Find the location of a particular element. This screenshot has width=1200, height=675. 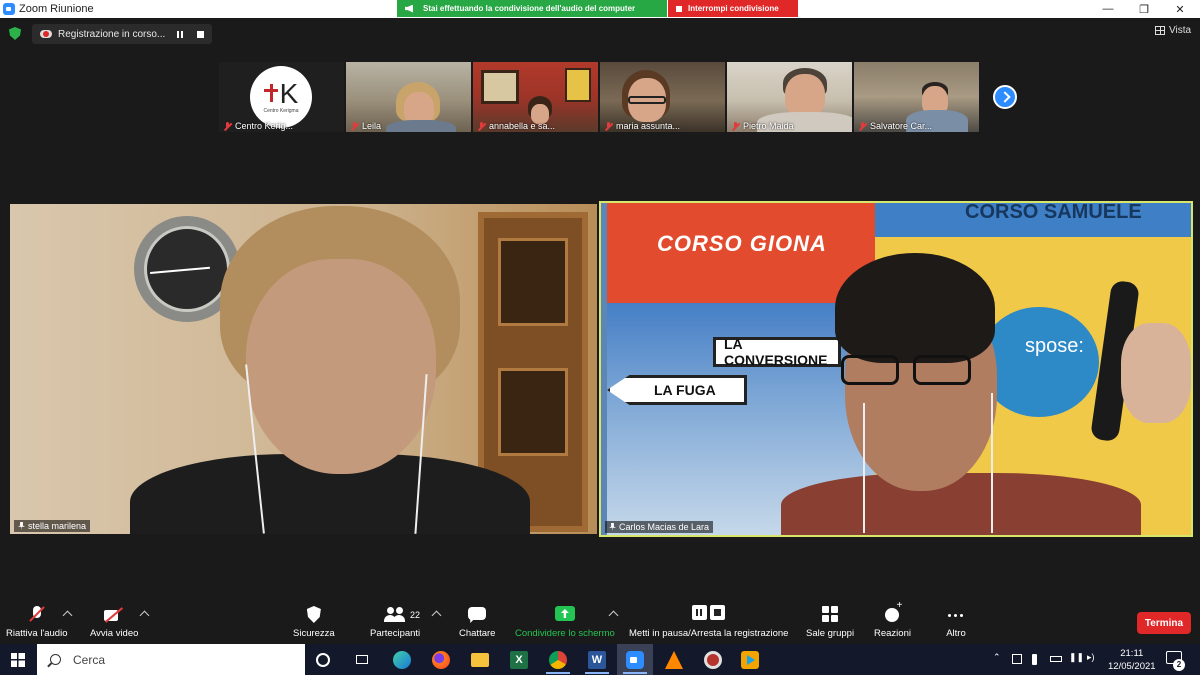

participants-icon is located at coordinates (395, 615).